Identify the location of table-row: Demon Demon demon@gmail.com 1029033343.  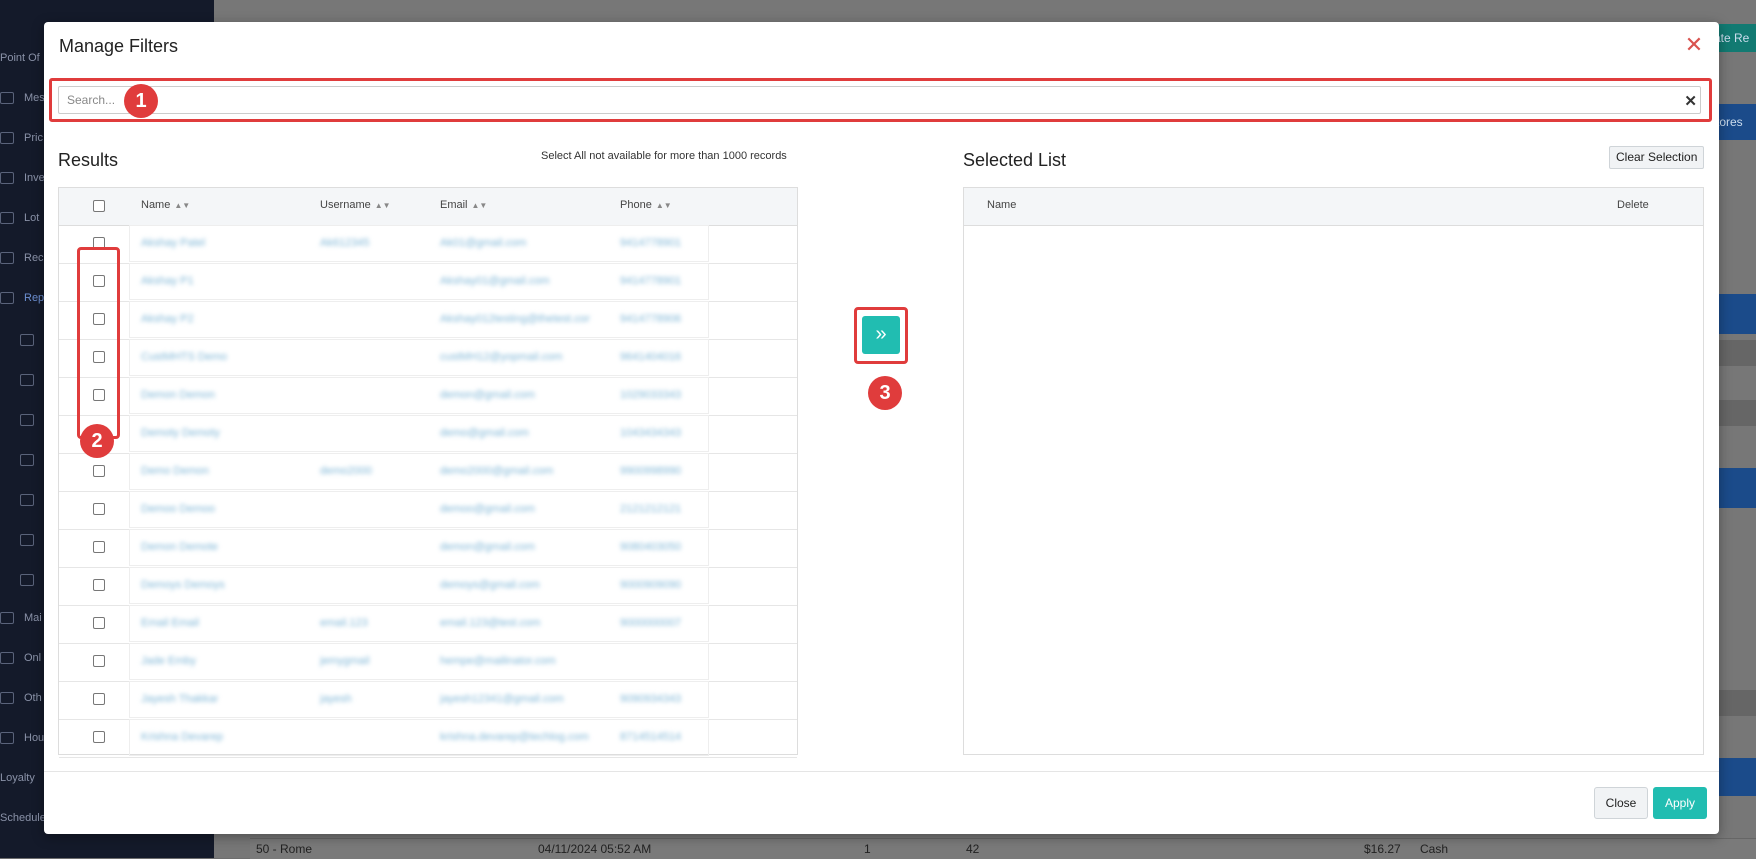
(428, 396).